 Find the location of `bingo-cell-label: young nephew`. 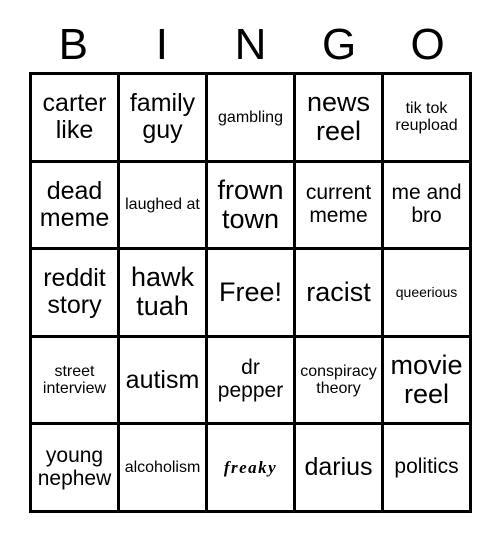

bingo-cell-label: young nephew is located at coordinates (74, 467).